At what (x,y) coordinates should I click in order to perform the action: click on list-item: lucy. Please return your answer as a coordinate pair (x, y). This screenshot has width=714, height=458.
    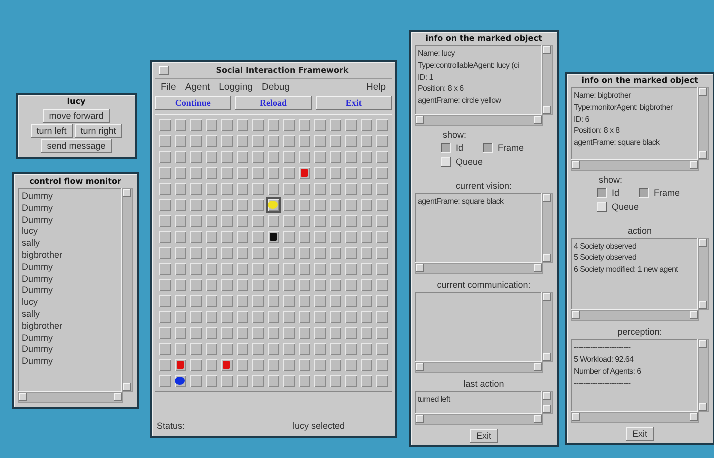
    Looking at the image, I should click on (70, 232).